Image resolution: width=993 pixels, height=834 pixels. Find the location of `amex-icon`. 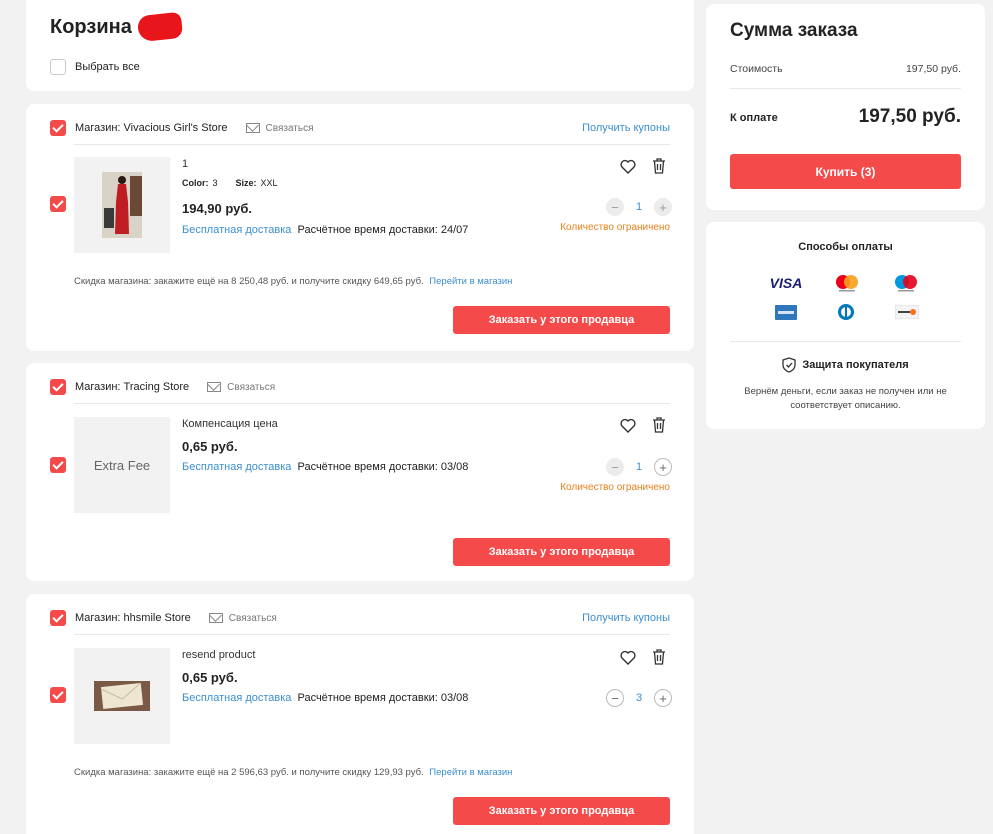

amex-icon is located at coordinates (786, 312).